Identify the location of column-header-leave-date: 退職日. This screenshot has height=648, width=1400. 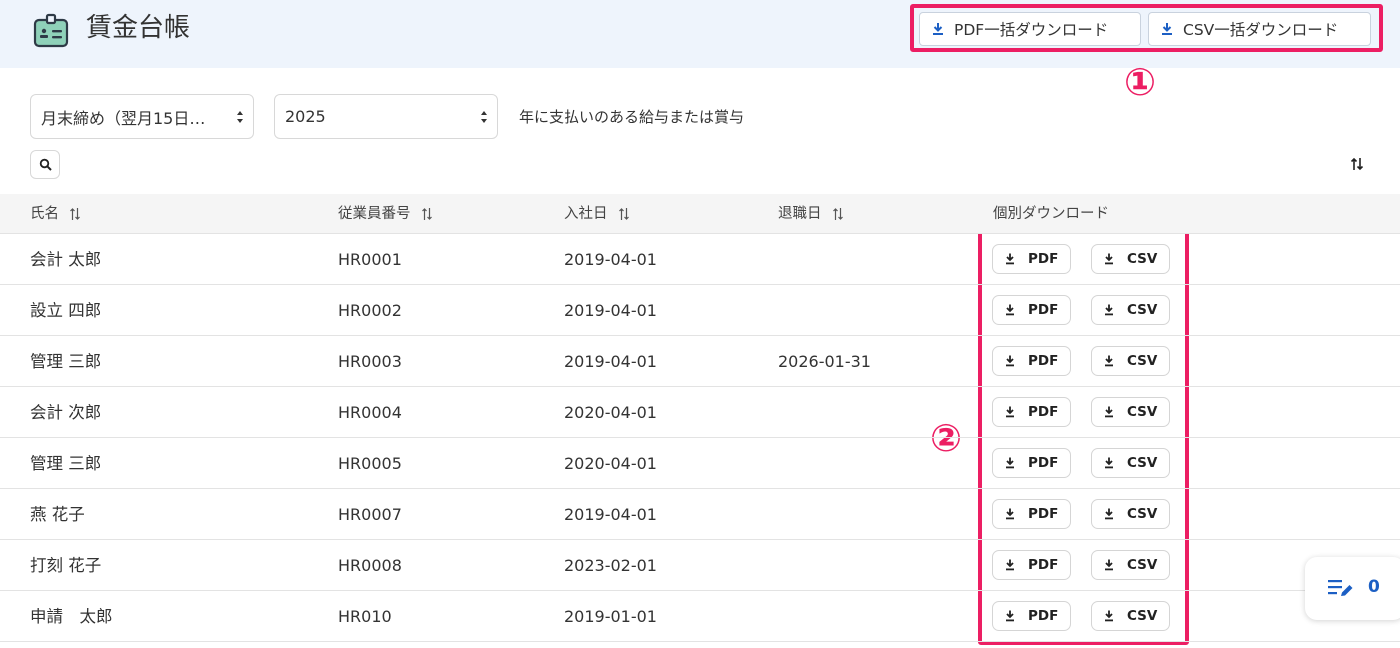
(811, 214).